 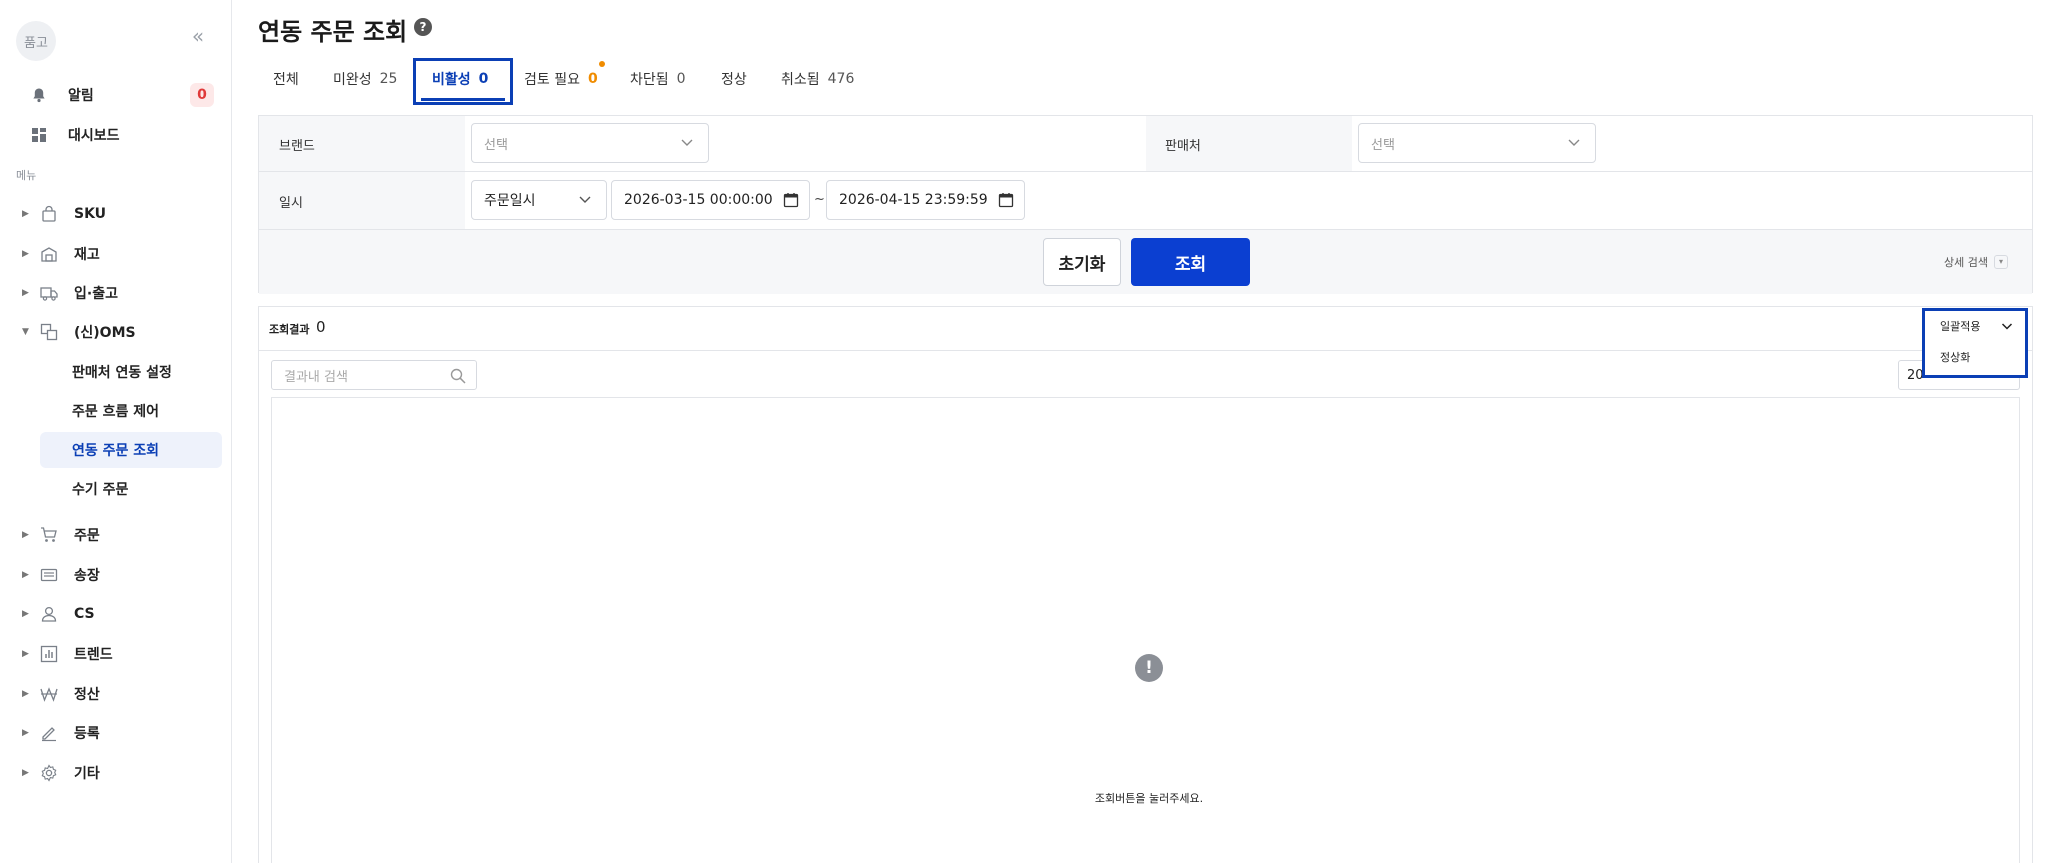 I want to click on brand-label: 브랜드, so click(x=297, y=146).